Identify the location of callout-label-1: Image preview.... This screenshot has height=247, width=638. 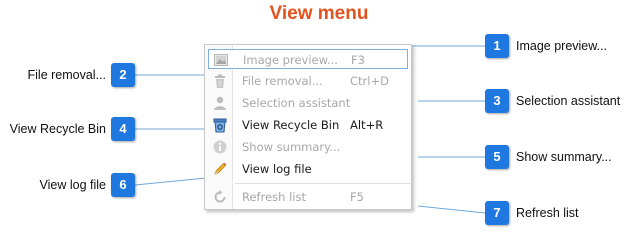
(562, 46).